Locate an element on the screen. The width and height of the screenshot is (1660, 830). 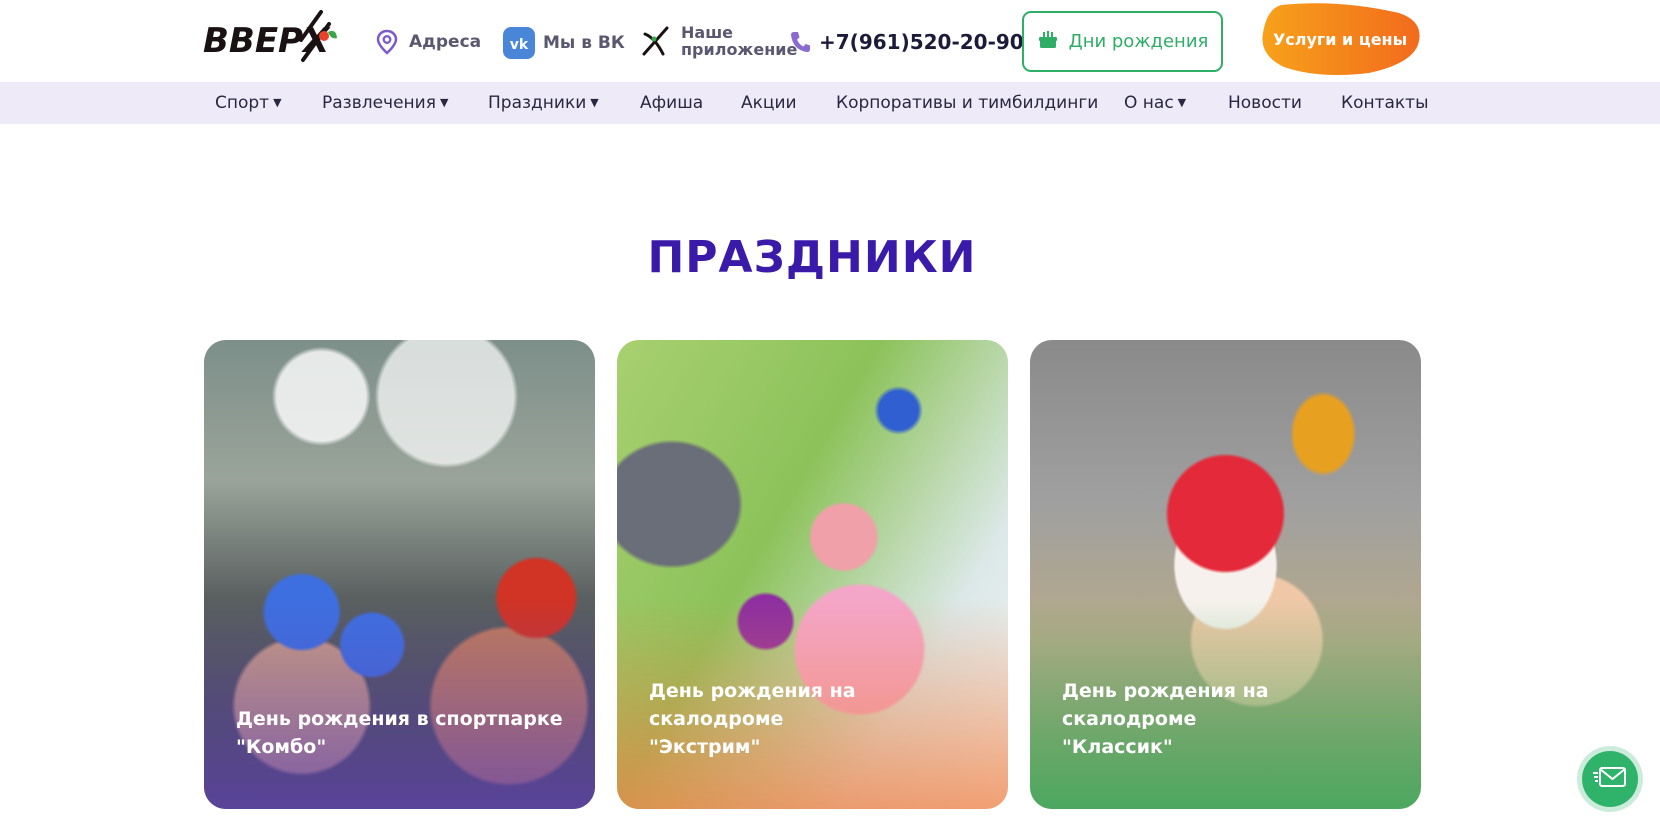
app-label-line2: приложение is located at coordinates (739, 49).